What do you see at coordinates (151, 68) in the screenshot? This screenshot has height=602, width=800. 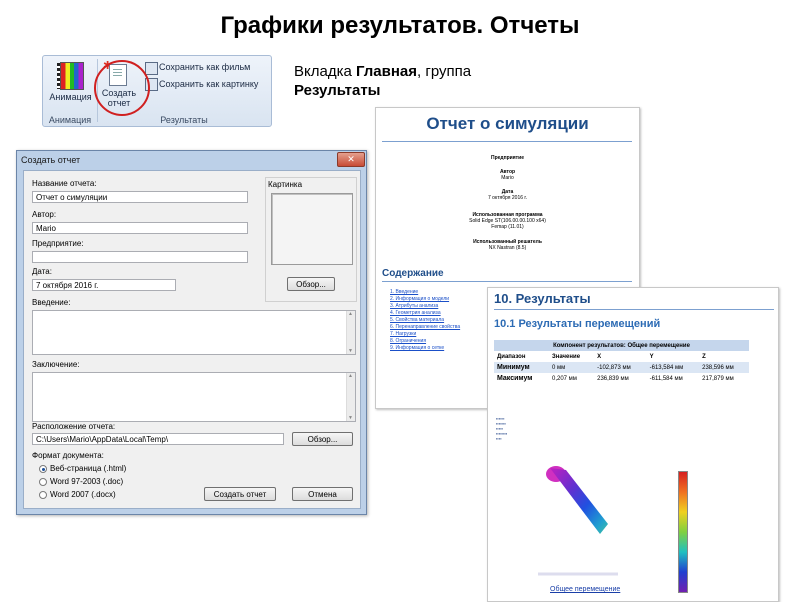 I see `film-save-icon` at bounding box center [151, 68].